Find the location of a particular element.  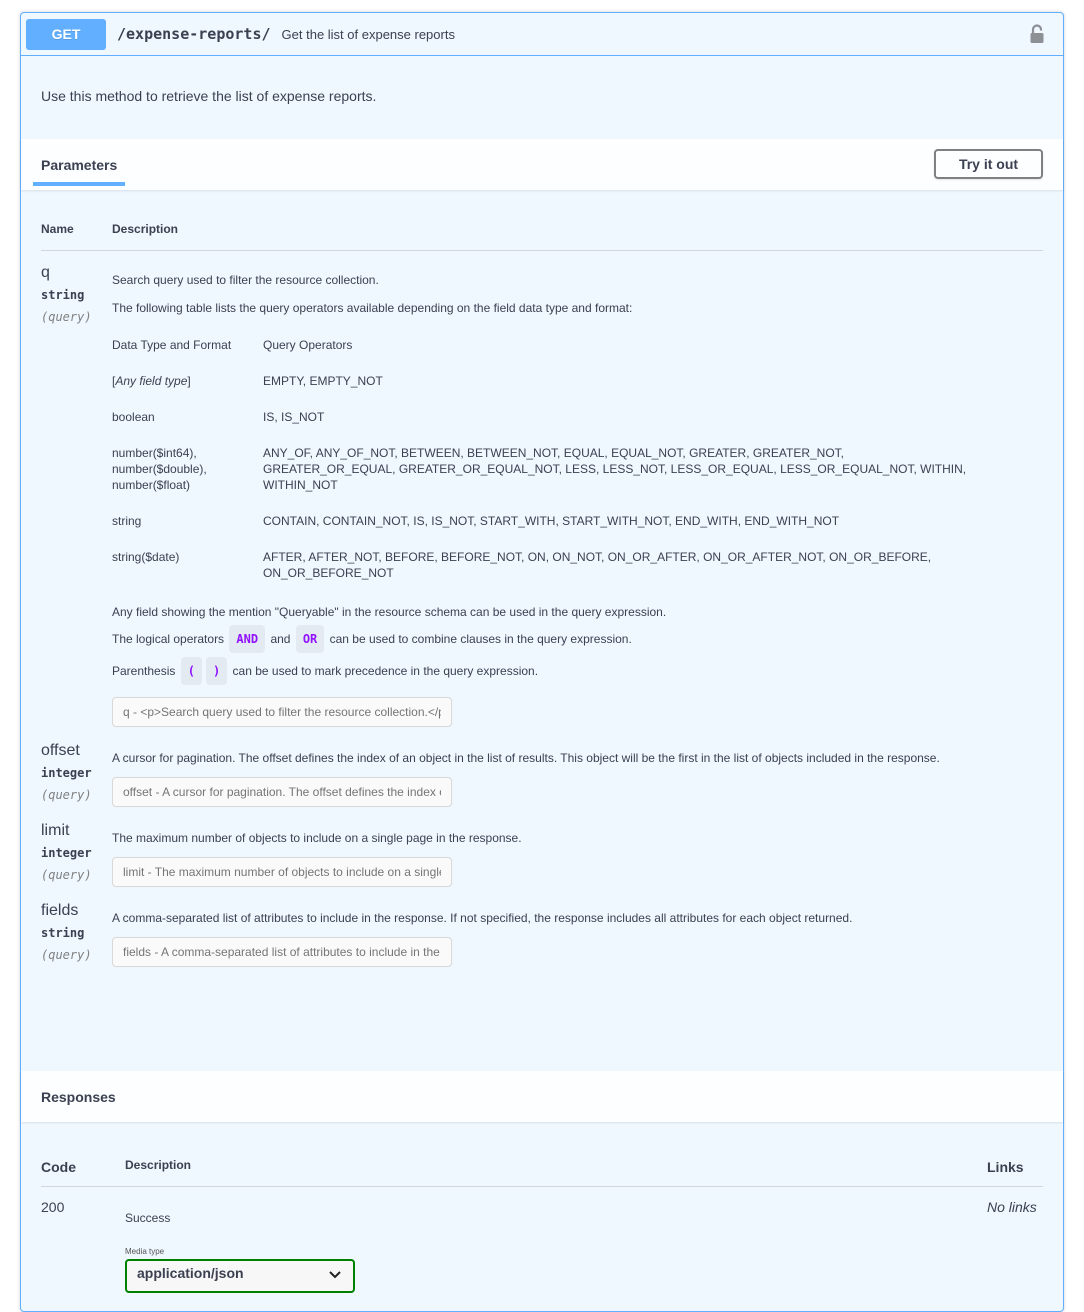

media-type-select: application/json is located at coordinates (240, 1276).